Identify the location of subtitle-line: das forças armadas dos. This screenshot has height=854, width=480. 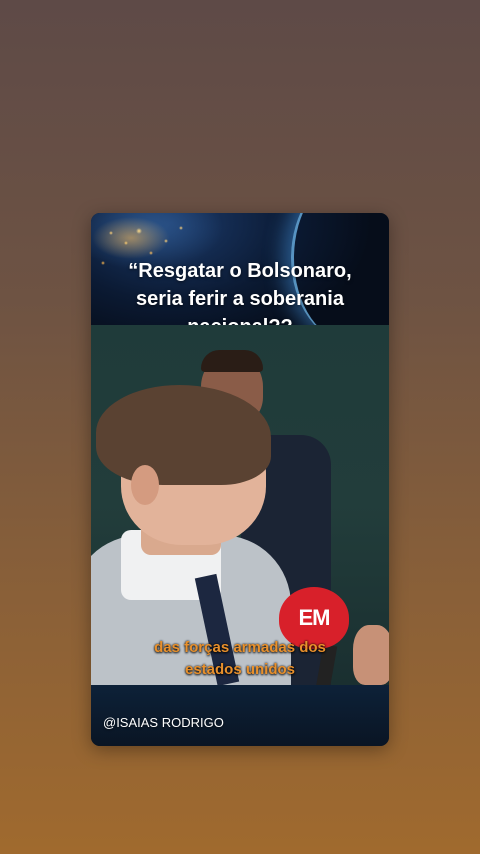
(240, 647).